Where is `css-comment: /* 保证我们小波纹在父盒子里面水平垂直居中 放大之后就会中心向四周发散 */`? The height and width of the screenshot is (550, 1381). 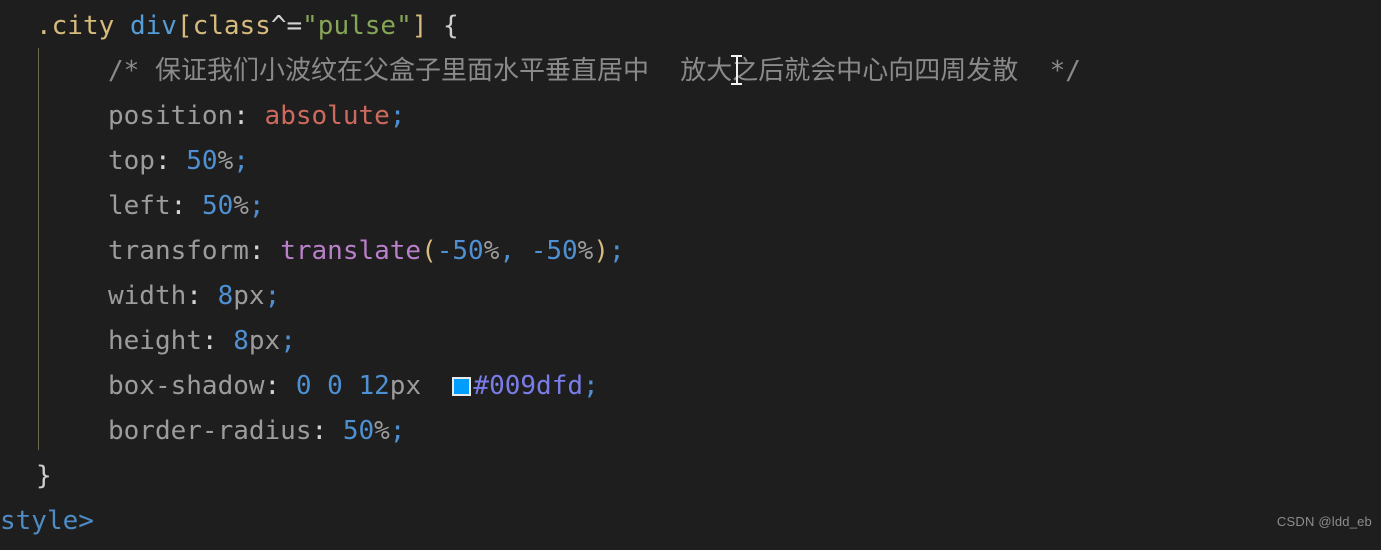
css-comment: /* 保证我们小波纹在父盒子里面水平垂直居中 放大之后就会中心向四周发散 */ is located at coordinates (594, 71).